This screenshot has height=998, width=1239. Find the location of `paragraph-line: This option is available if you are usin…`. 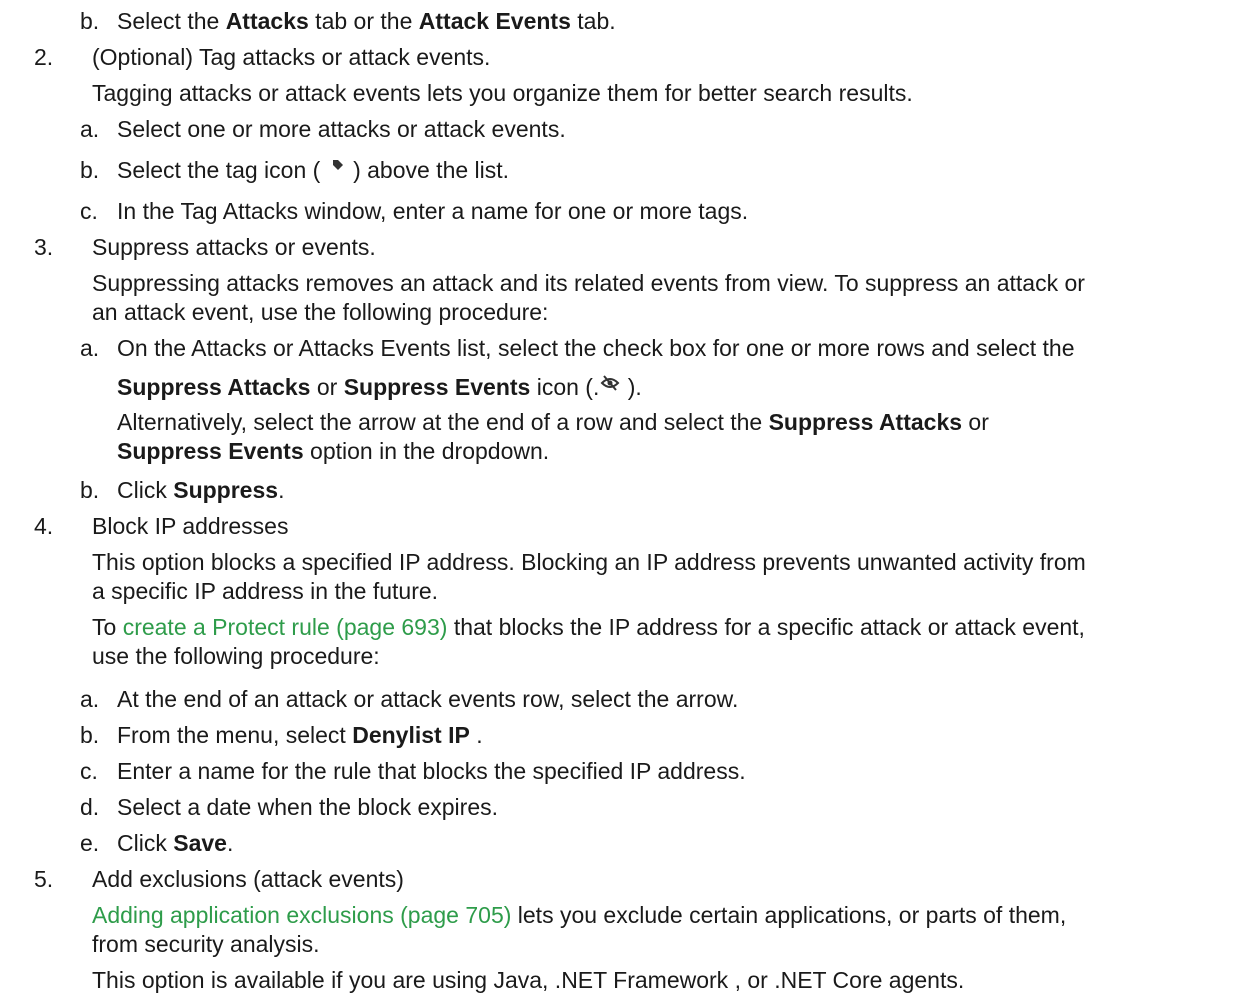

paragraph-line: This option is available if you are usin… is located at coordinates (528, 980).